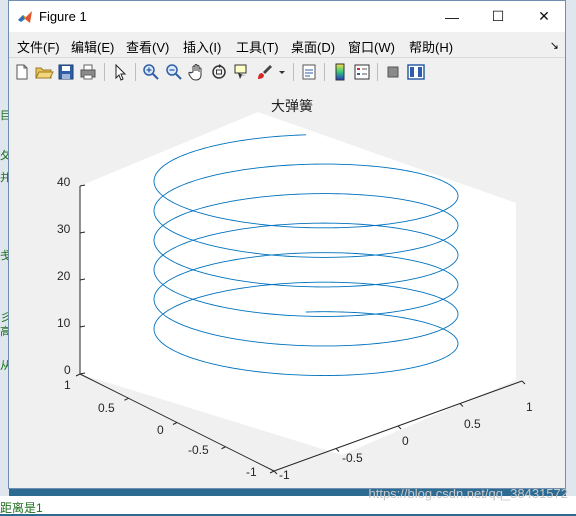  What do you see at coordinates (25, 17) in the screenshot?
I see `matlab-logo-icon` at bounding box center [25, 17].